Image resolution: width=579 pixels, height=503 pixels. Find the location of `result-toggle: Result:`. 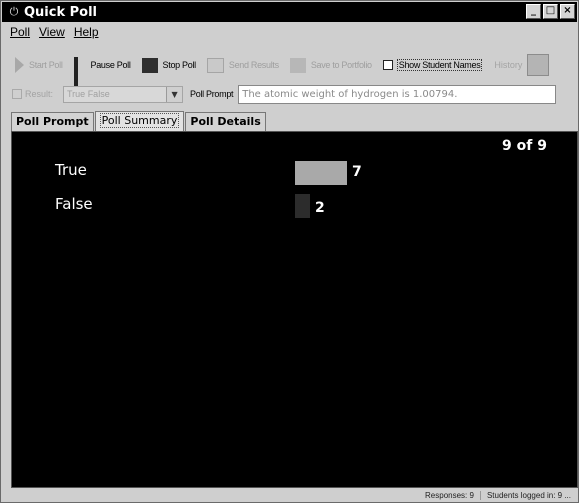

result-toggle: Result: is located at coordinates (32, 94).